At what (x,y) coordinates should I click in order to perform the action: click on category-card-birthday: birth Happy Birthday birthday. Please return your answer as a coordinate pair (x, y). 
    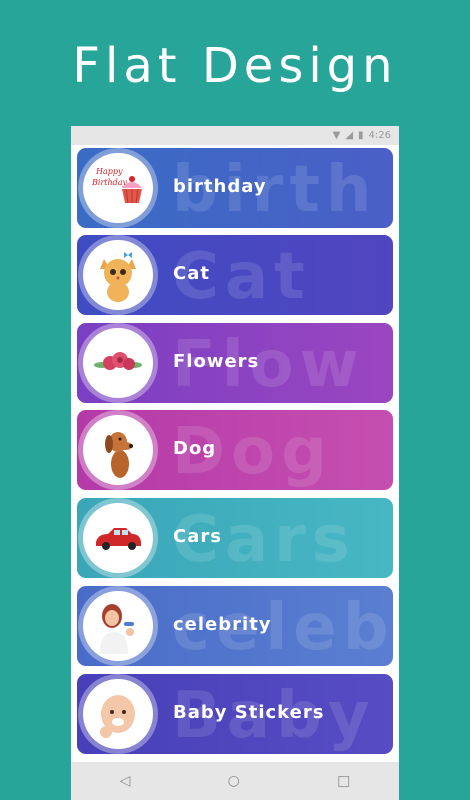
    Looking at the image, I should click on (235, 188).